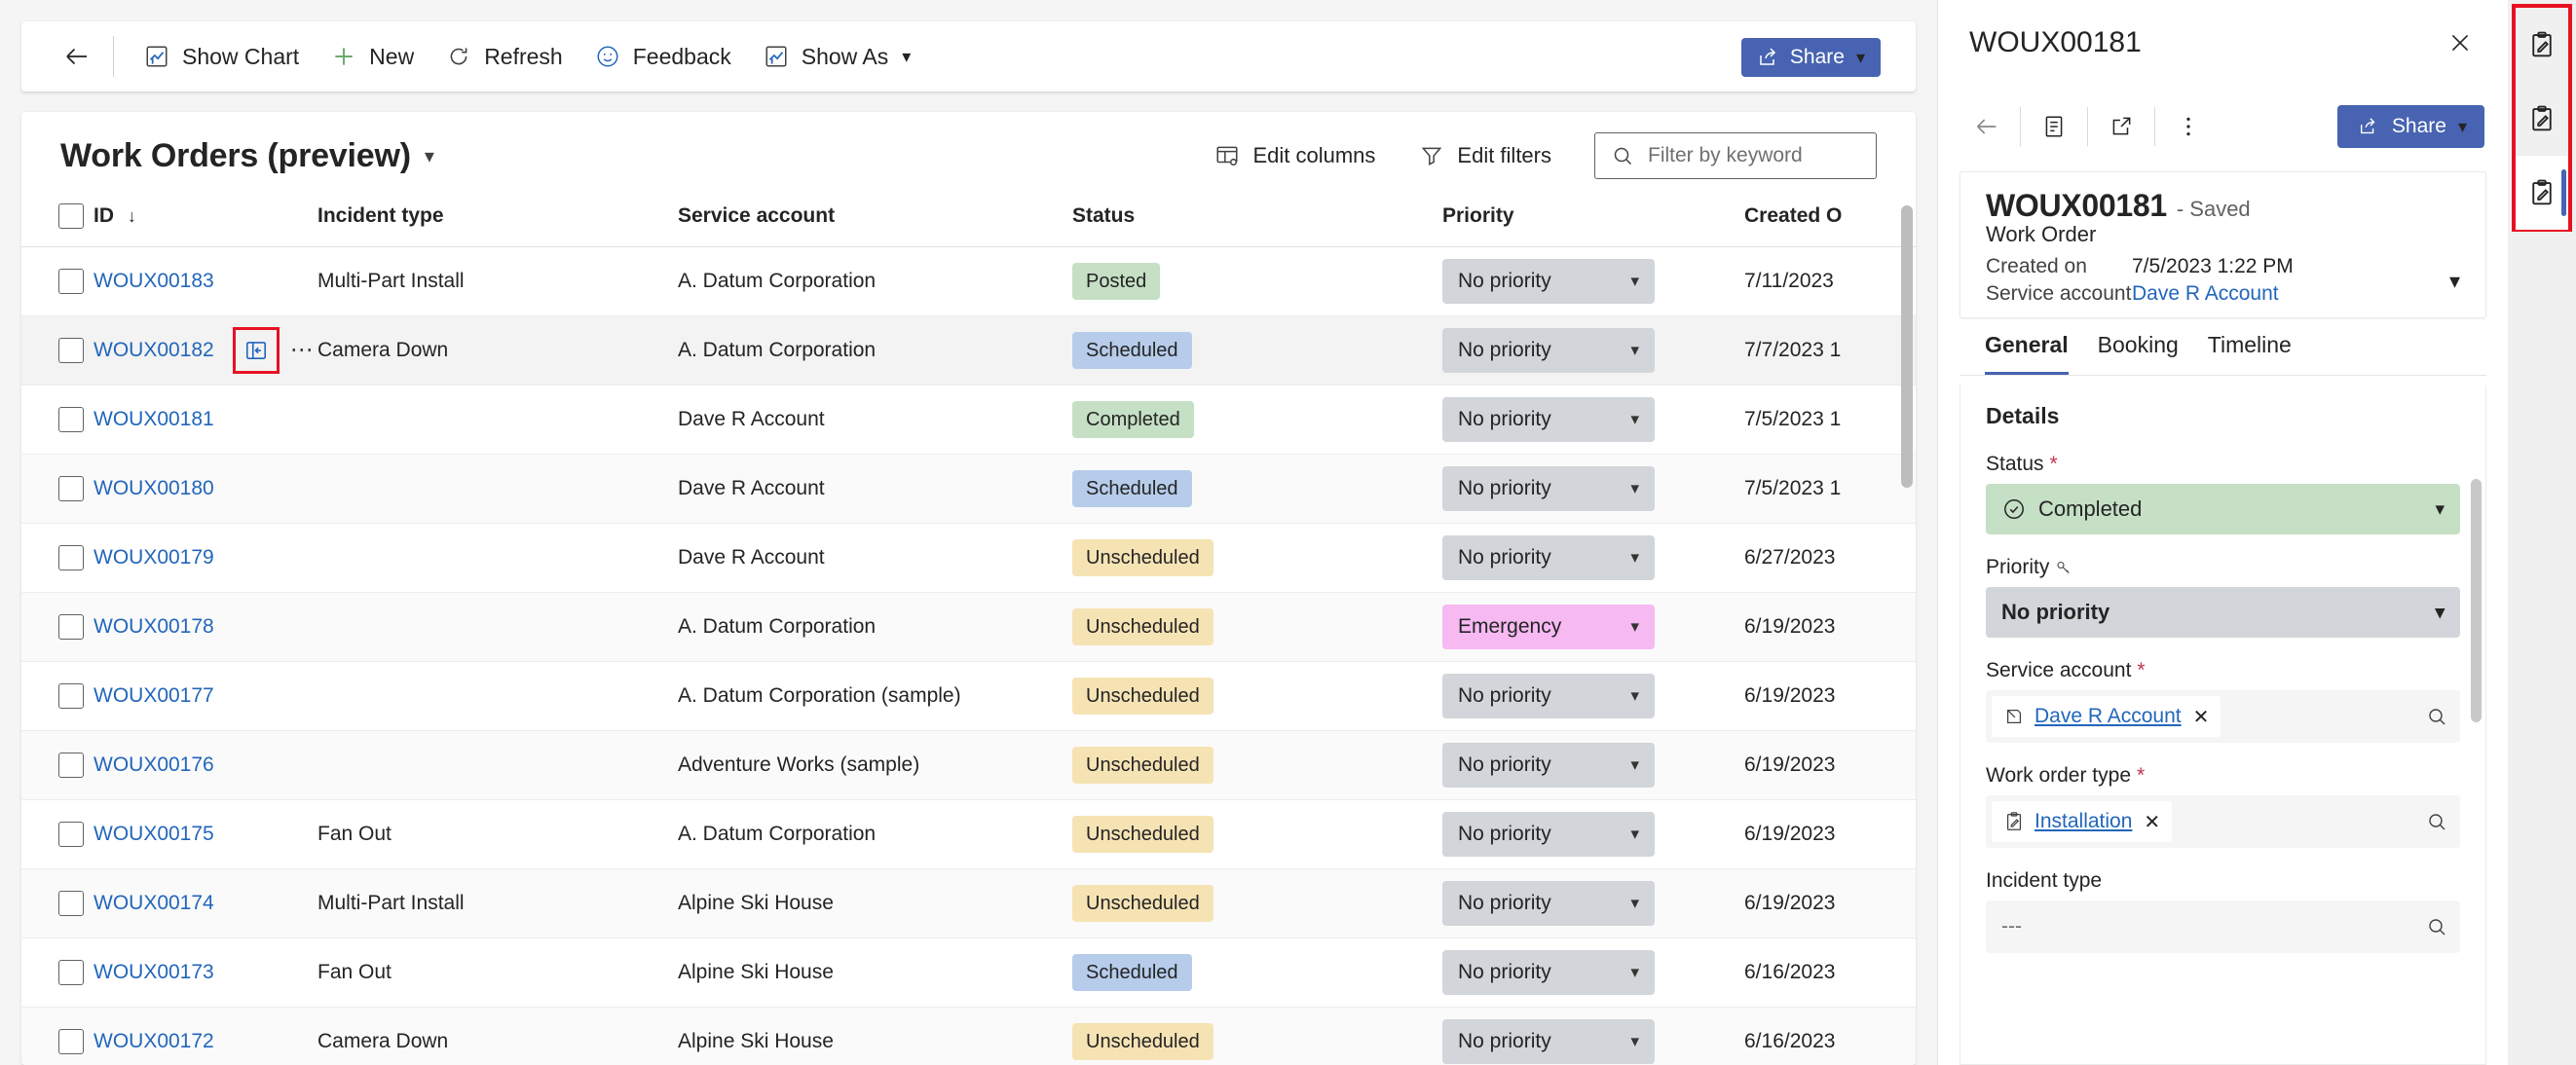 The height and width of the screenshot is (1065, 2576). I want to click on view-selector: Work Orders (preview) ▾, so click(247, 156).